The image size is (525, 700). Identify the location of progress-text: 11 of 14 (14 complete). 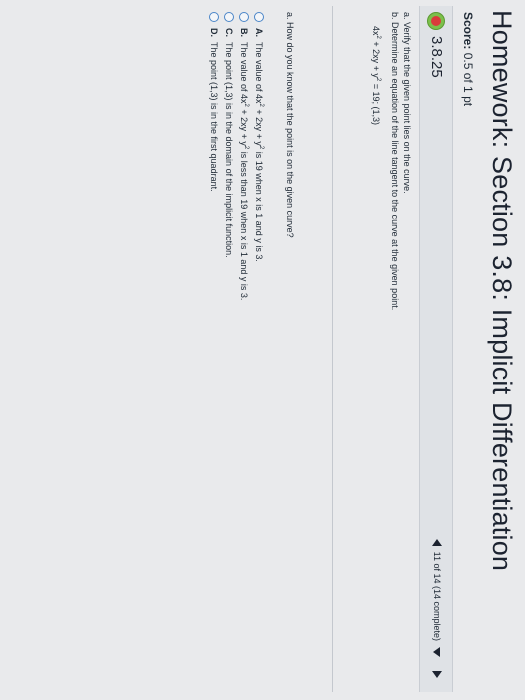
(437, 596).